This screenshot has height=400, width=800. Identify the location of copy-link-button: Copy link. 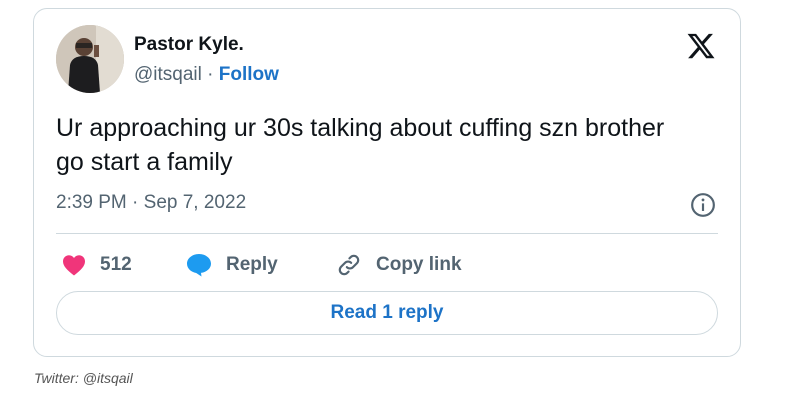
(399, 265).